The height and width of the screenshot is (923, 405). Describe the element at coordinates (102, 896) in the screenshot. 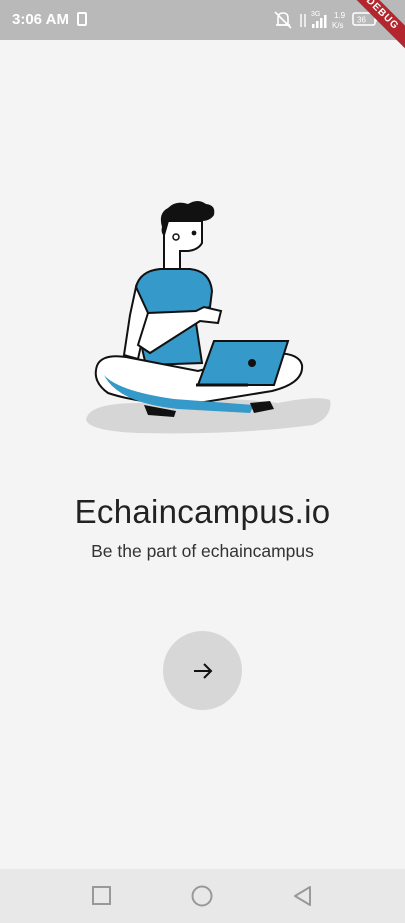

I see `recent-apps-icon` at that location.